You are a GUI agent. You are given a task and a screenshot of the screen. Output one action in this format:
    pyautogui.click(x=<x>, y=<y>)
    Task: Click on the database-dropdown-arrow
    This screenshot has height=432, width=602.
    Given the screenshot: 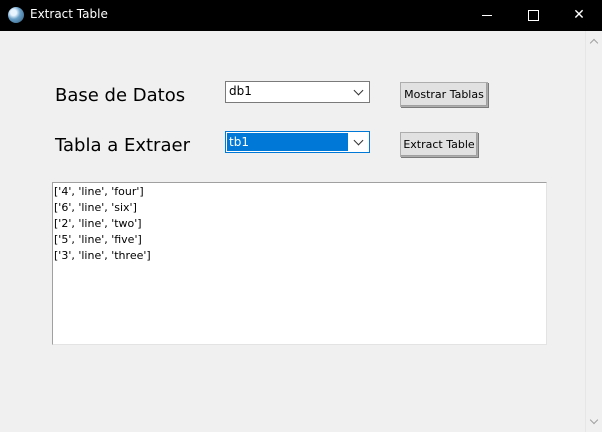 What is the action you would take?
    pyautogui.click(x=359, y=92)
    